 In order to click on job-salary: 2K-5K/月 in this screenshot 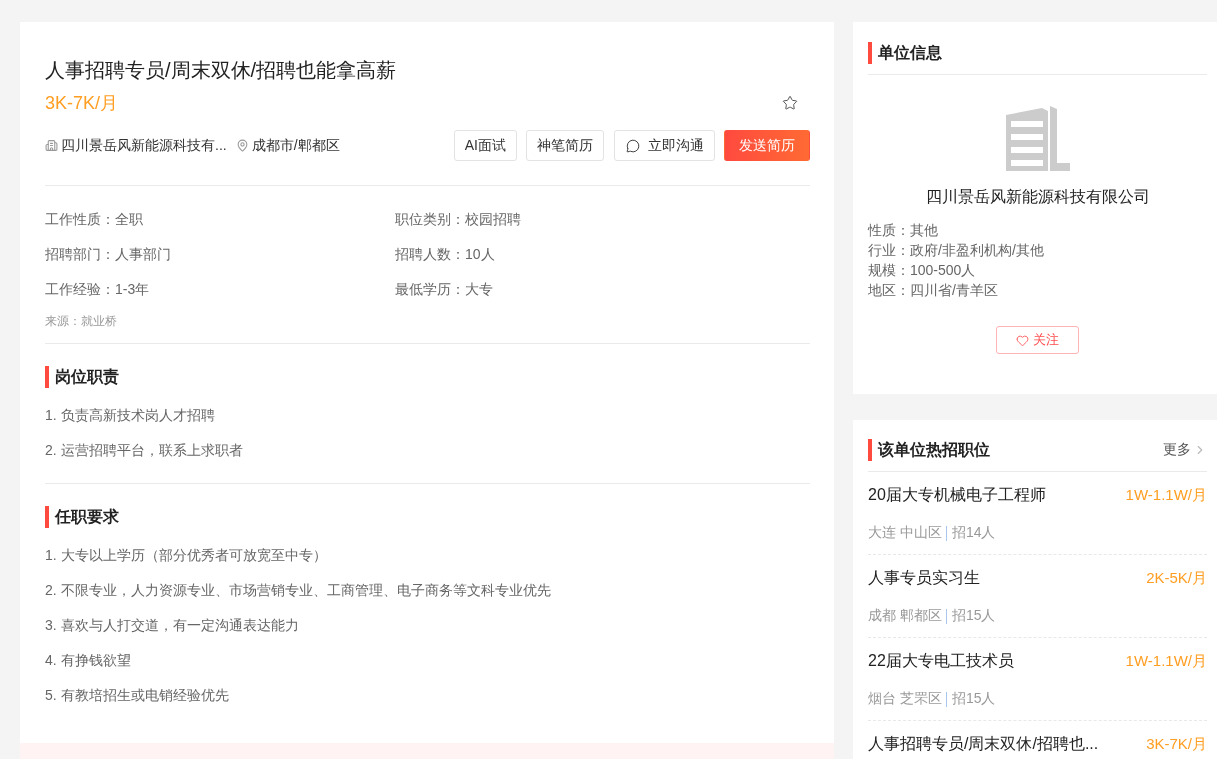, I will do `click(1176, 578)`.